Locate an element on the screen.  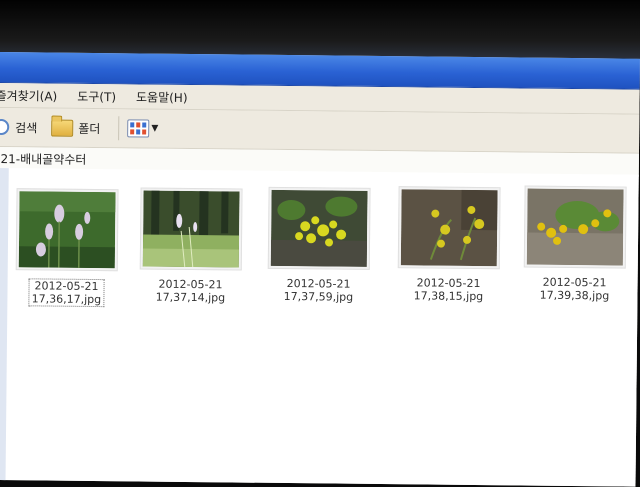
search-icon is located at coordinates (4, 127).